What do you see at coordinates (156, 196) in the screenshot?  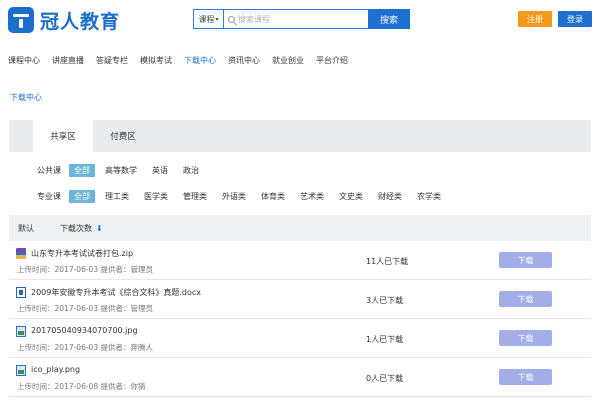 I see `filter-option: 医学类` at bounding box center [156, 196].